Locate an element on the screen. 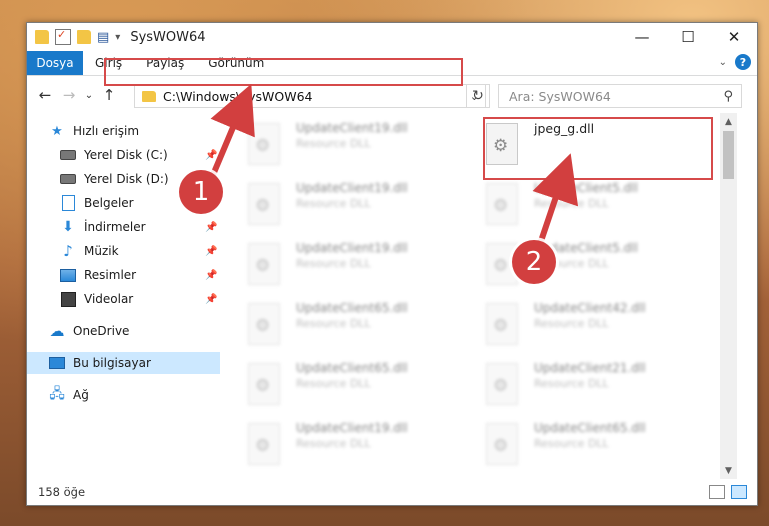 The height and width of the screenshot is (526, 769). step-badge-1: 1 is located at coordinates (201, 192).